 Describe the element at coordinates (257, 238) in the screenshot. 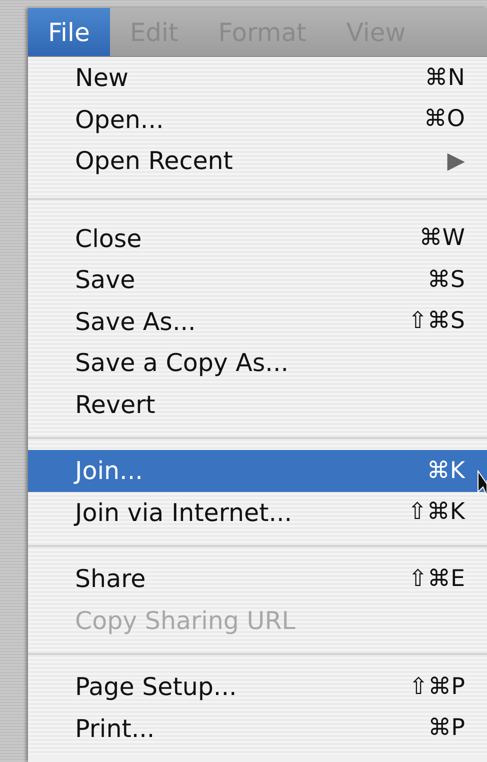

I see `menu-item: Close ⌘W` at that location.